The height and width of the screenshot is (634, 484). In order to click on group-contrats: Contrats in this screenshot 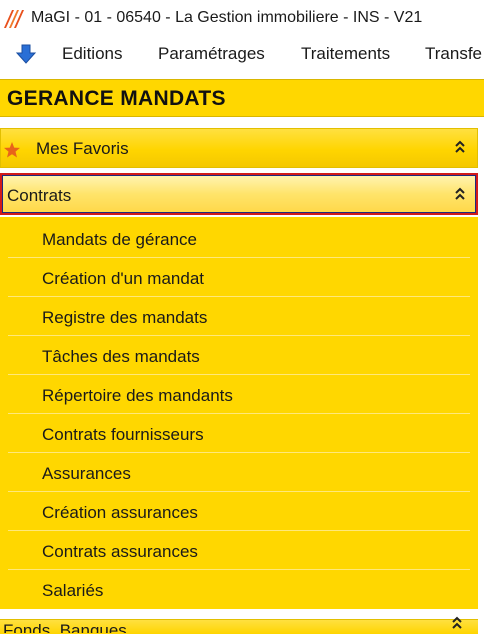, I will do `click(239, 194)`.